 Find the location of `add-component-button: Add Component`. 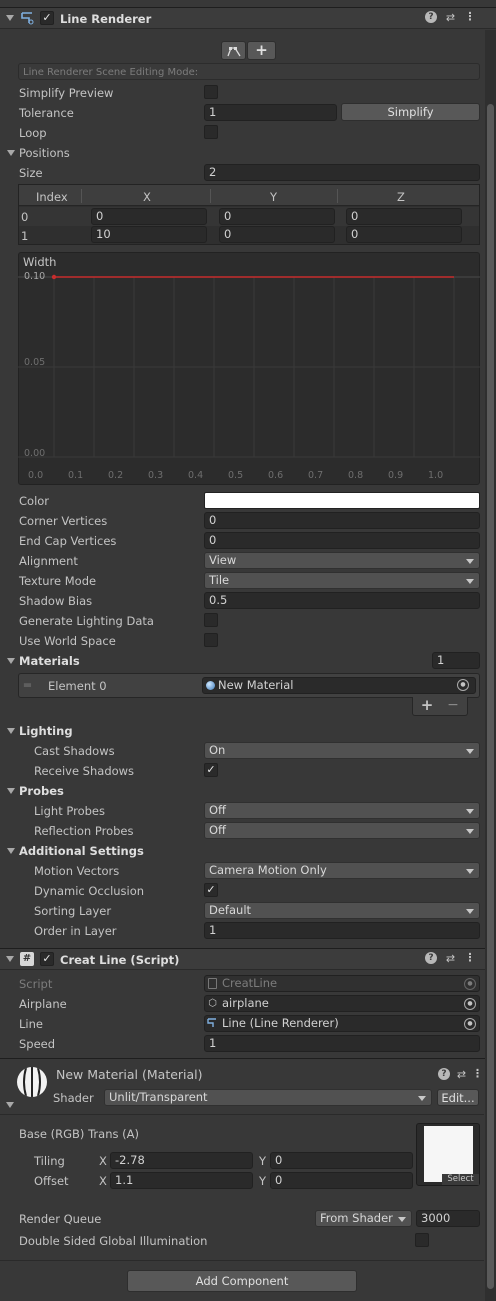

add-component-button: Add Component is located at coordinates (242, 1281).